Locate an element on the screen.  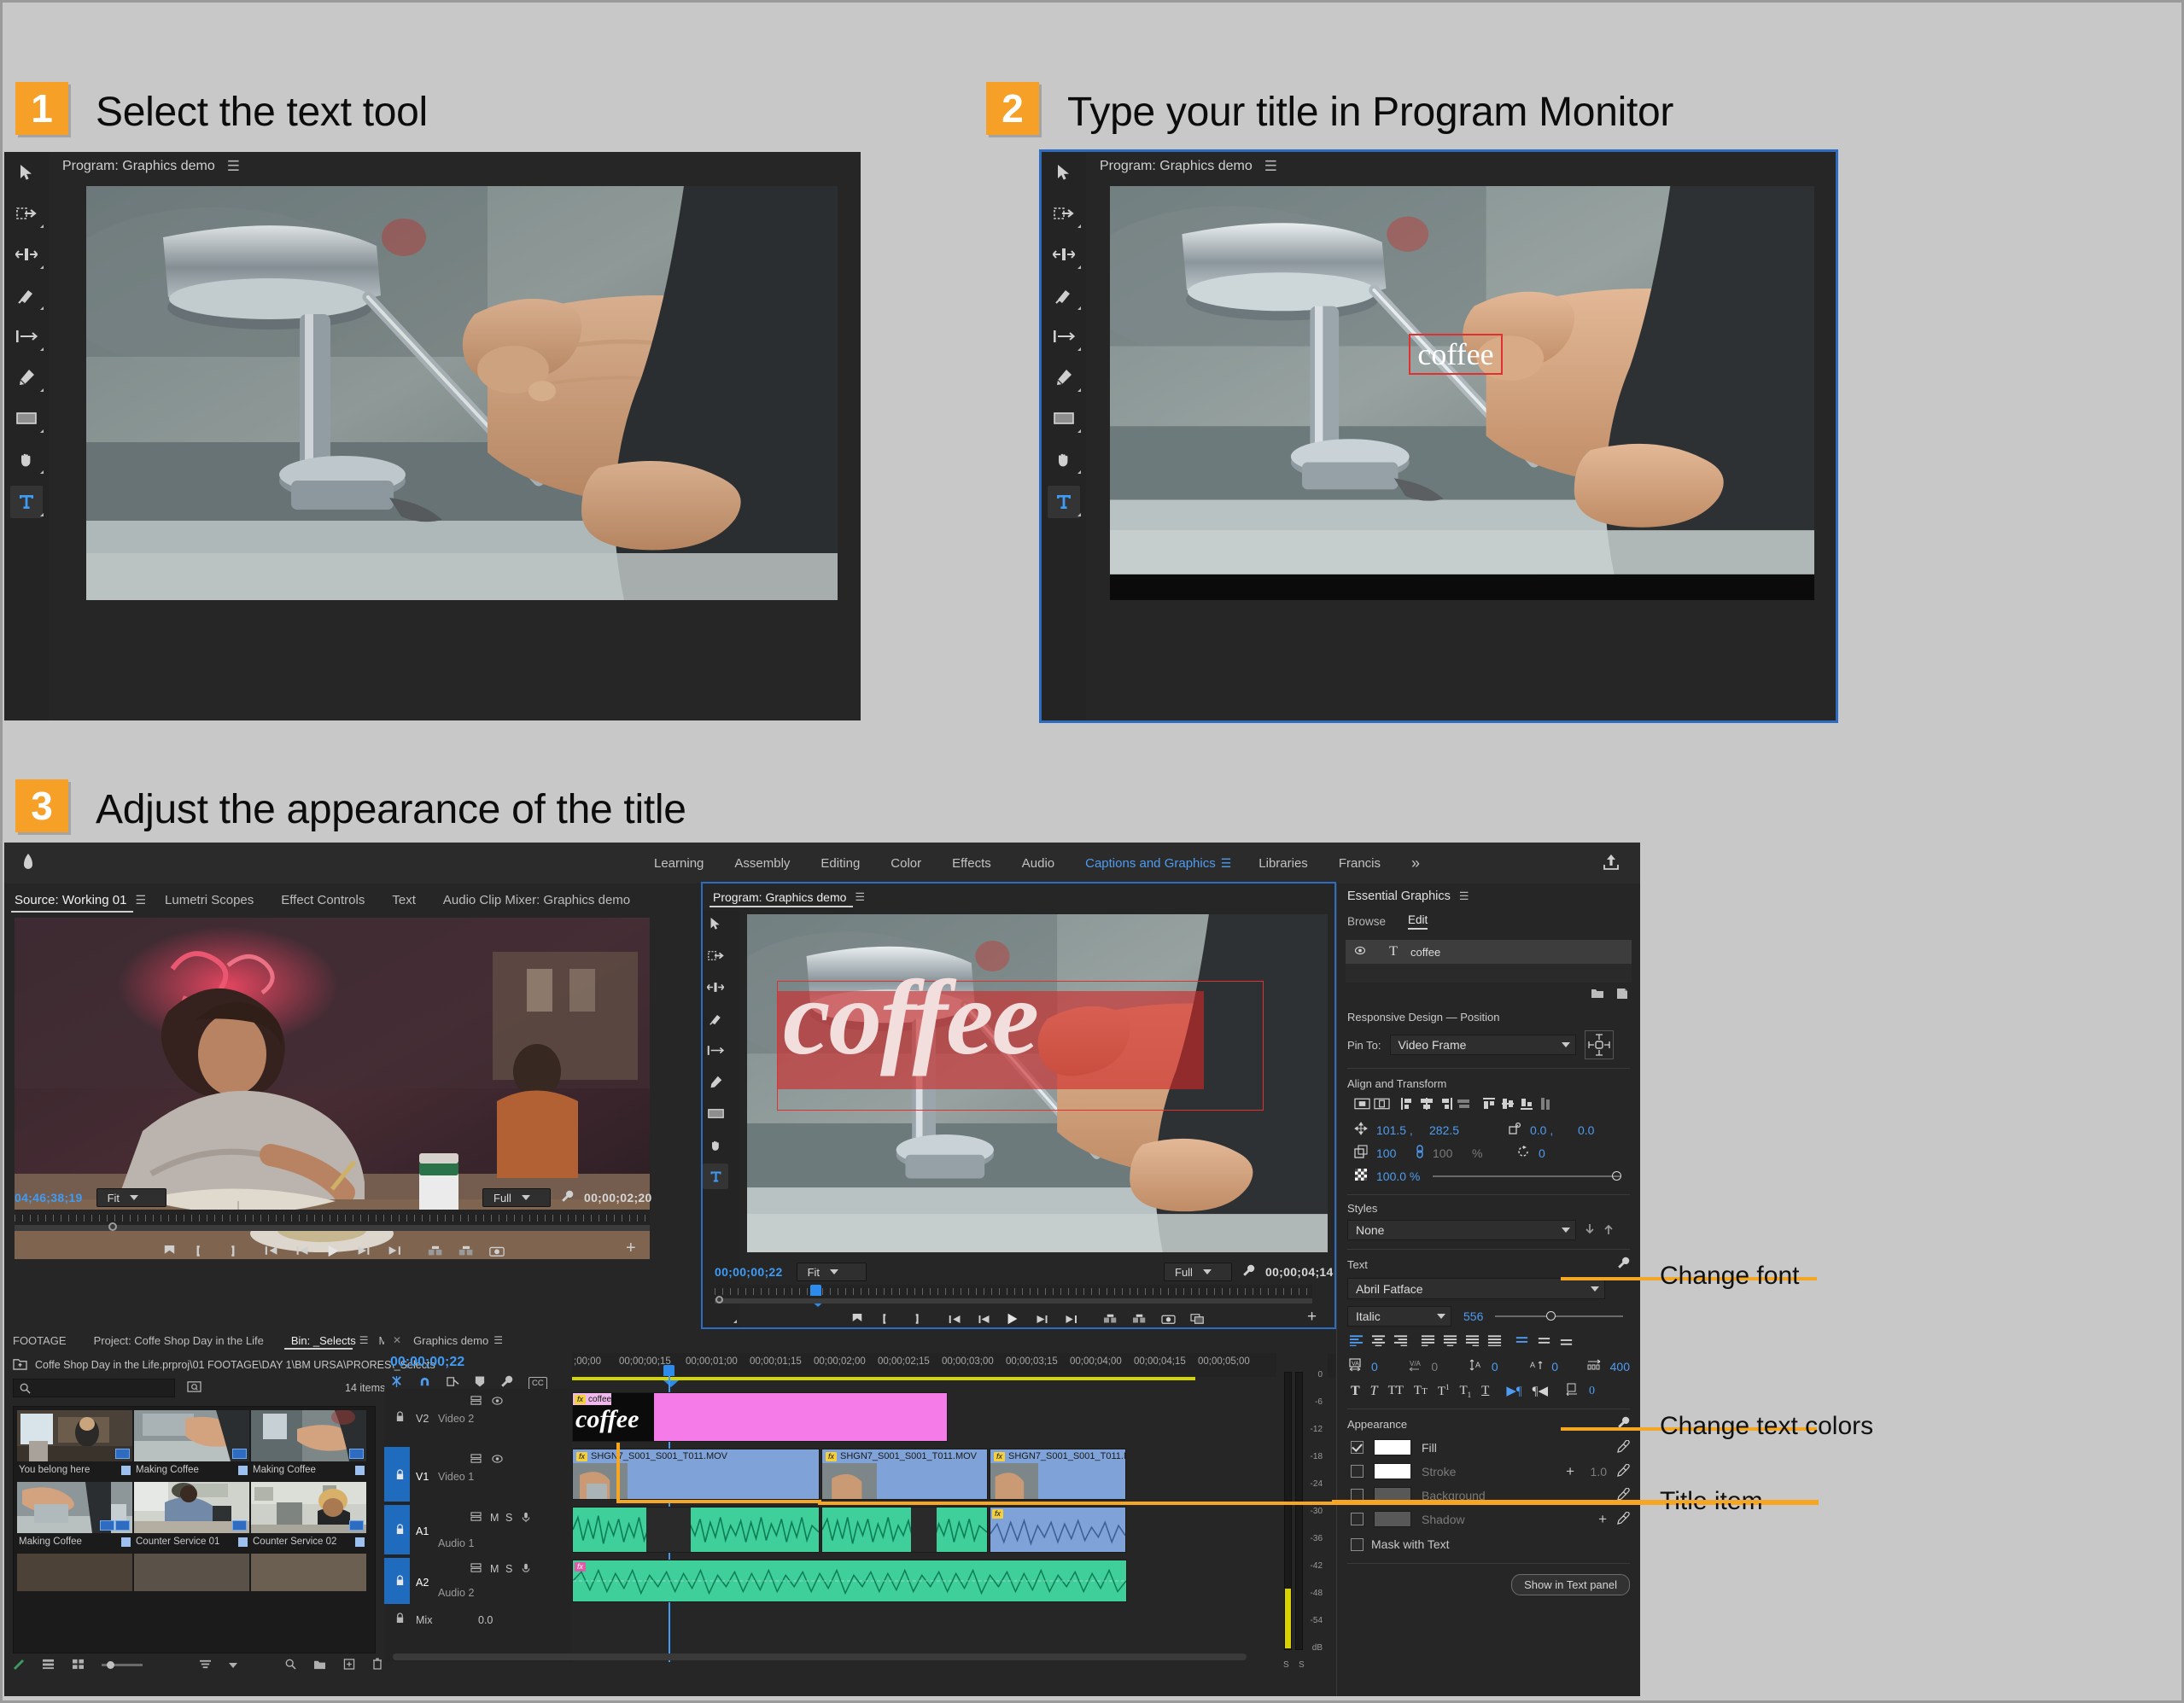
anchor-y-value: 0.0 is located at coordinates (1598, 1130).